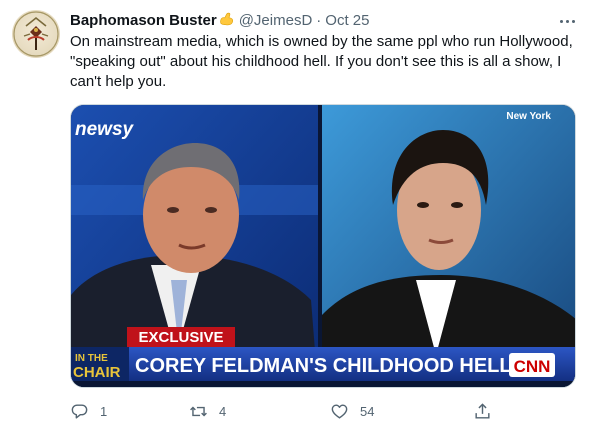  I want to click on share-icon, so click(482, 410).